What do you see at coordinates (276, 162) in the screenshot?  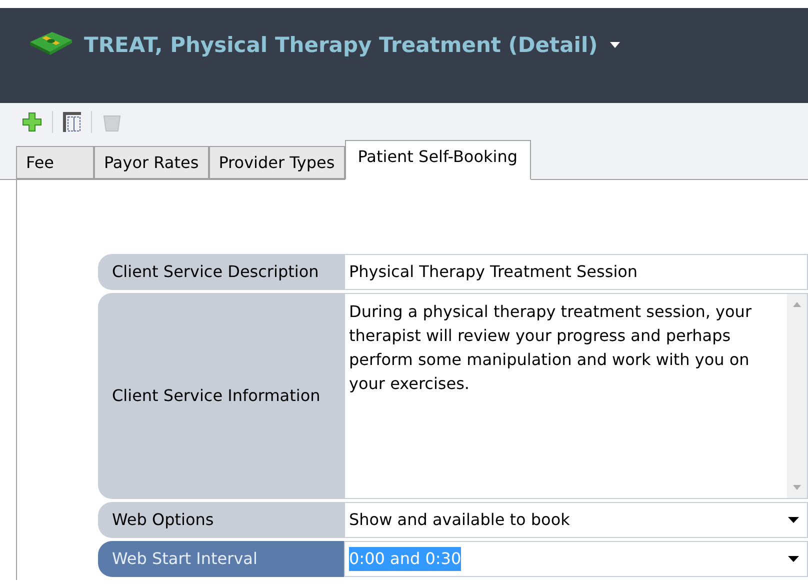 I see `tab: Provider Types` at bounding box center [276, 162].